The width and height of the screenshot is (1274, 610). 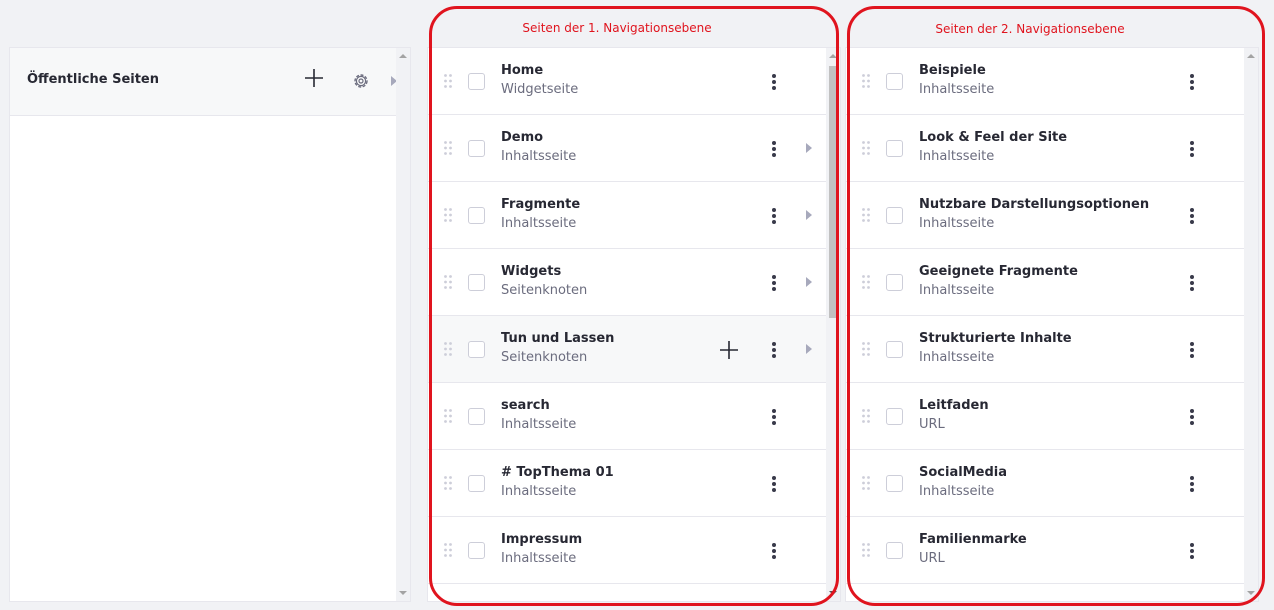 What do you see at coordinates (1045, 550) in the screenshot?
I see `page-row: Familienmarke URL` at bounding box center [1045, 550].